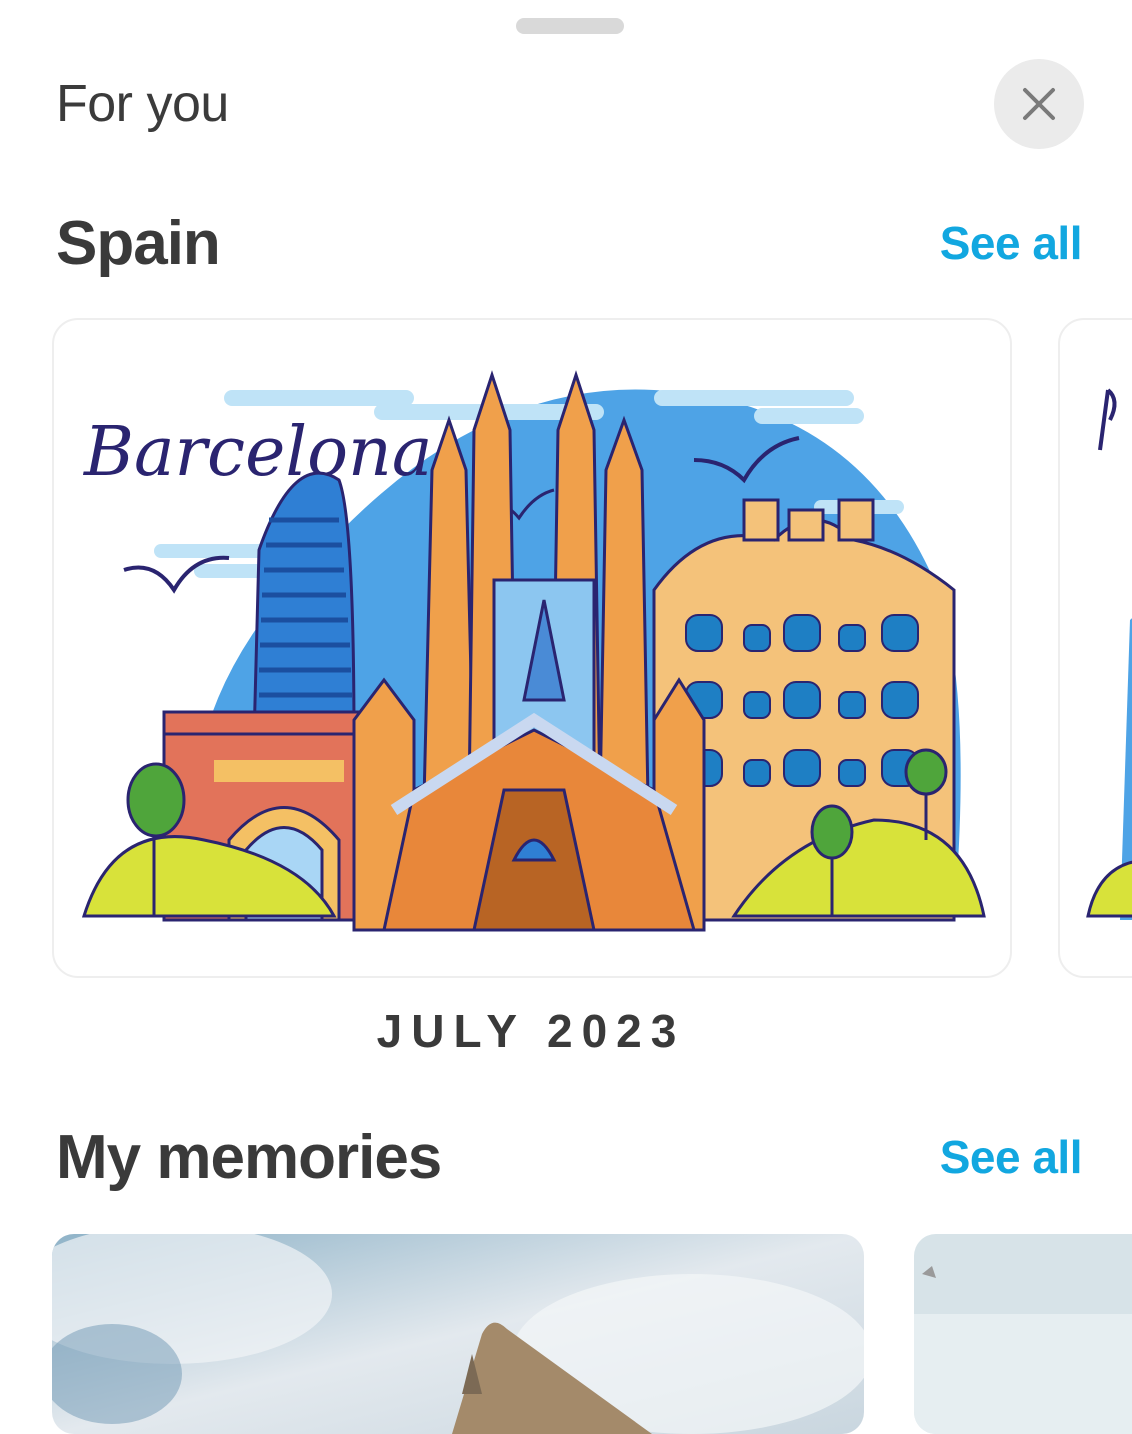 This screenshot has width=1132, height=1434. I want to click on header-title: For you, so click(142, 104).